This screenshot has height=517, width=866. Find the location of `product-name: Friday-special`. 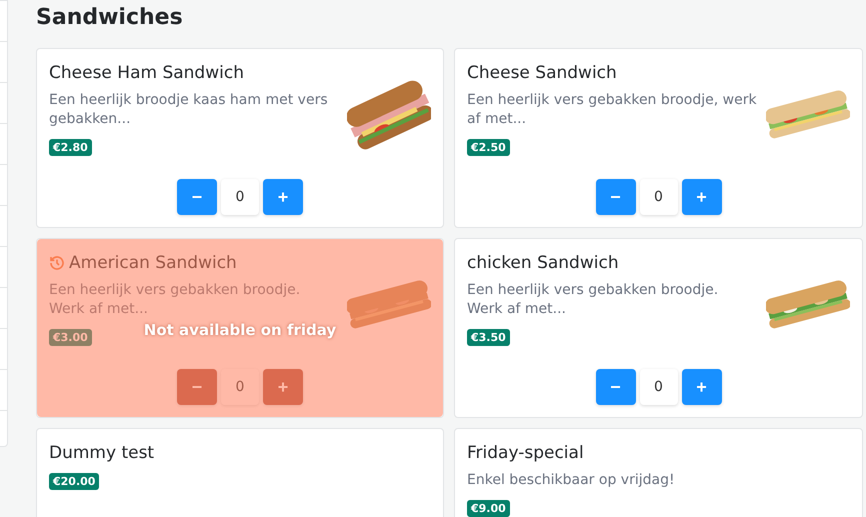

product-name: Friday-special is located at coordinates (525, 453).